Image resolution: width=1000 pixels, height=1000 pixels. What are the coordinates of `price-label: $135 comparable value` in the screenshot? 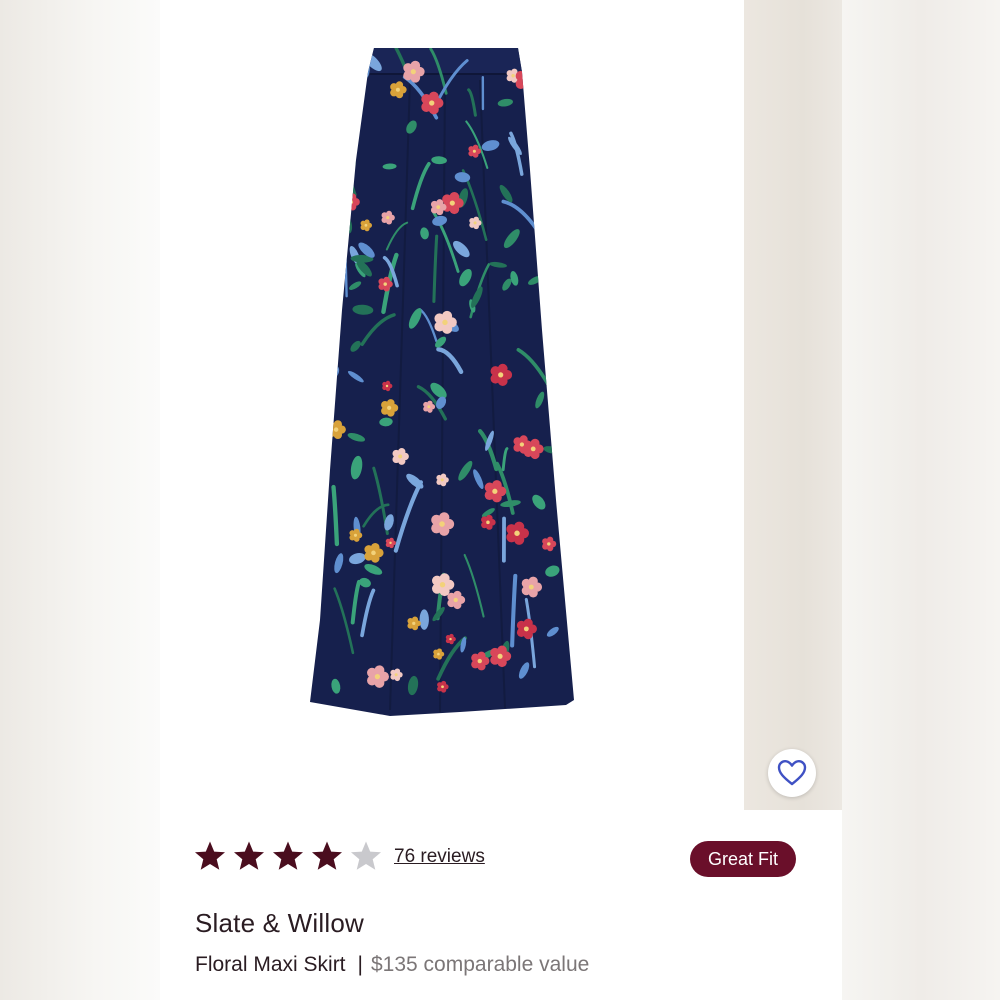 It's located at (480, 964).